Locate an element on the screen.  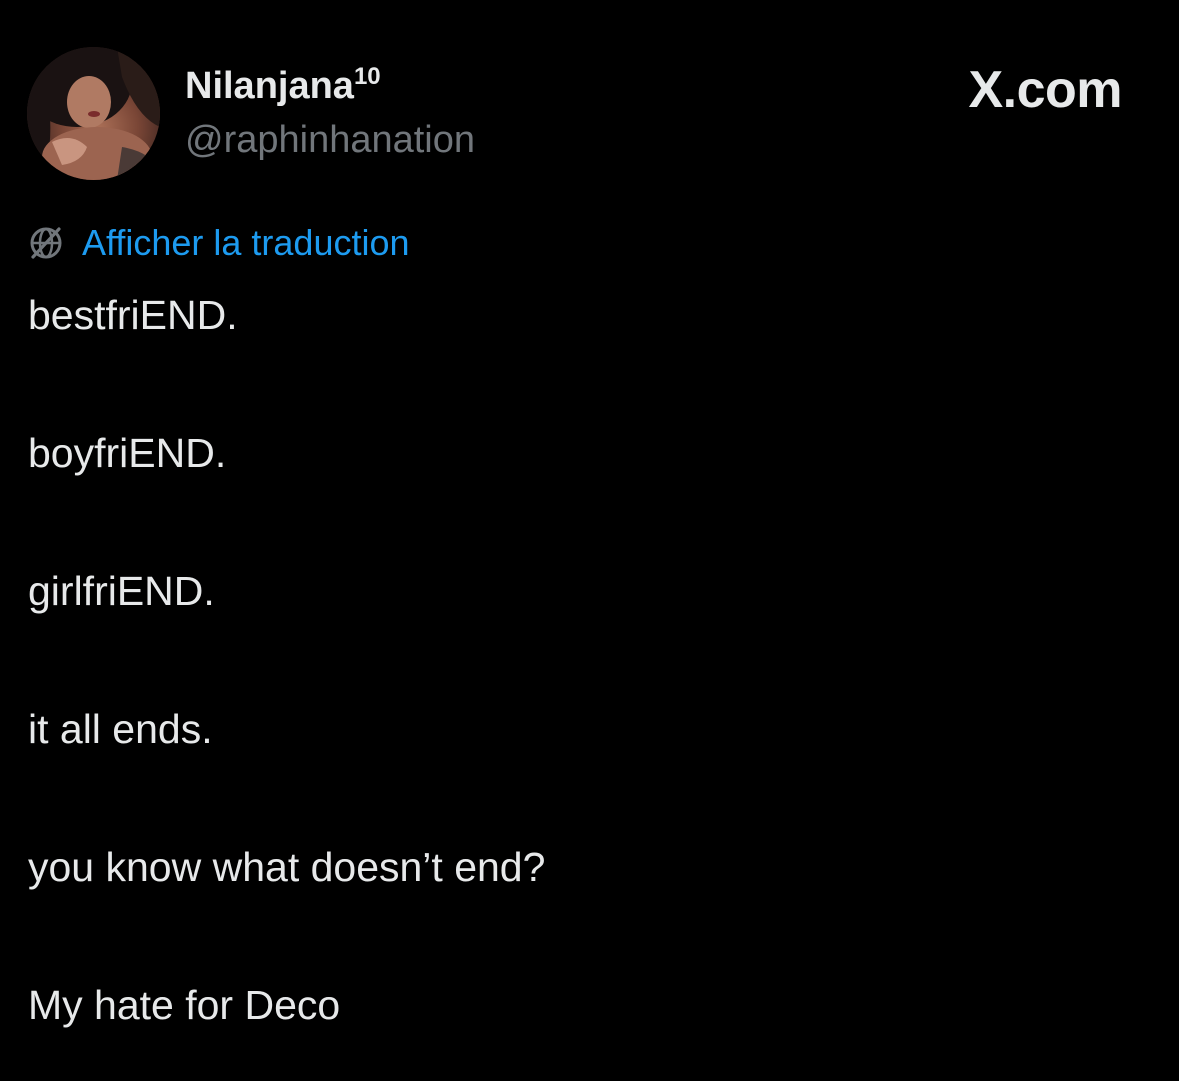
author-handle: @raphinhanation is located at coordinates (330, 140).